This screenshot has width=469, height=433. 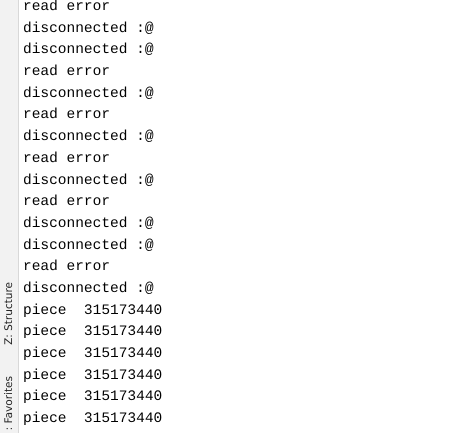 I want to click on structure-tab: Z: Structure, so click(x=9, y=313).